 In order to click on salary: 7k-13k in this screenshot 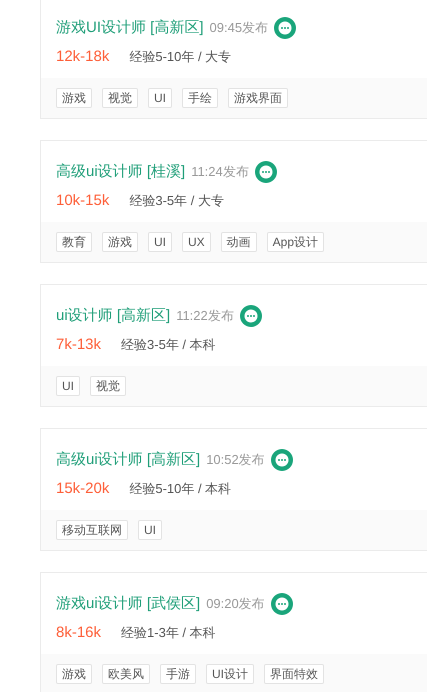, I will do `click(79, 344)`.